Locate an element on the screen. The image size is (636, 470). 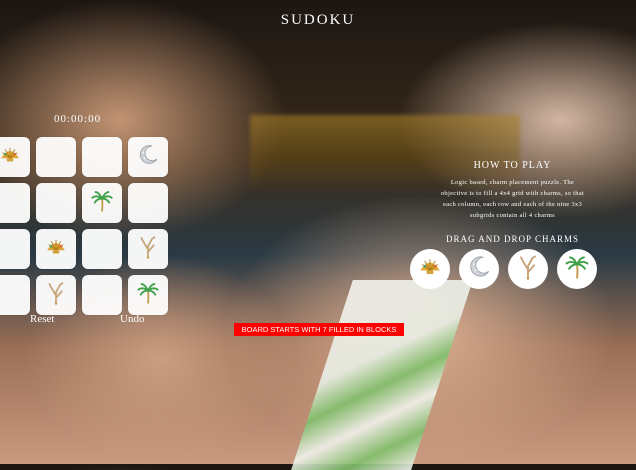
sudoku-grid is located at coordinates (84, 226).